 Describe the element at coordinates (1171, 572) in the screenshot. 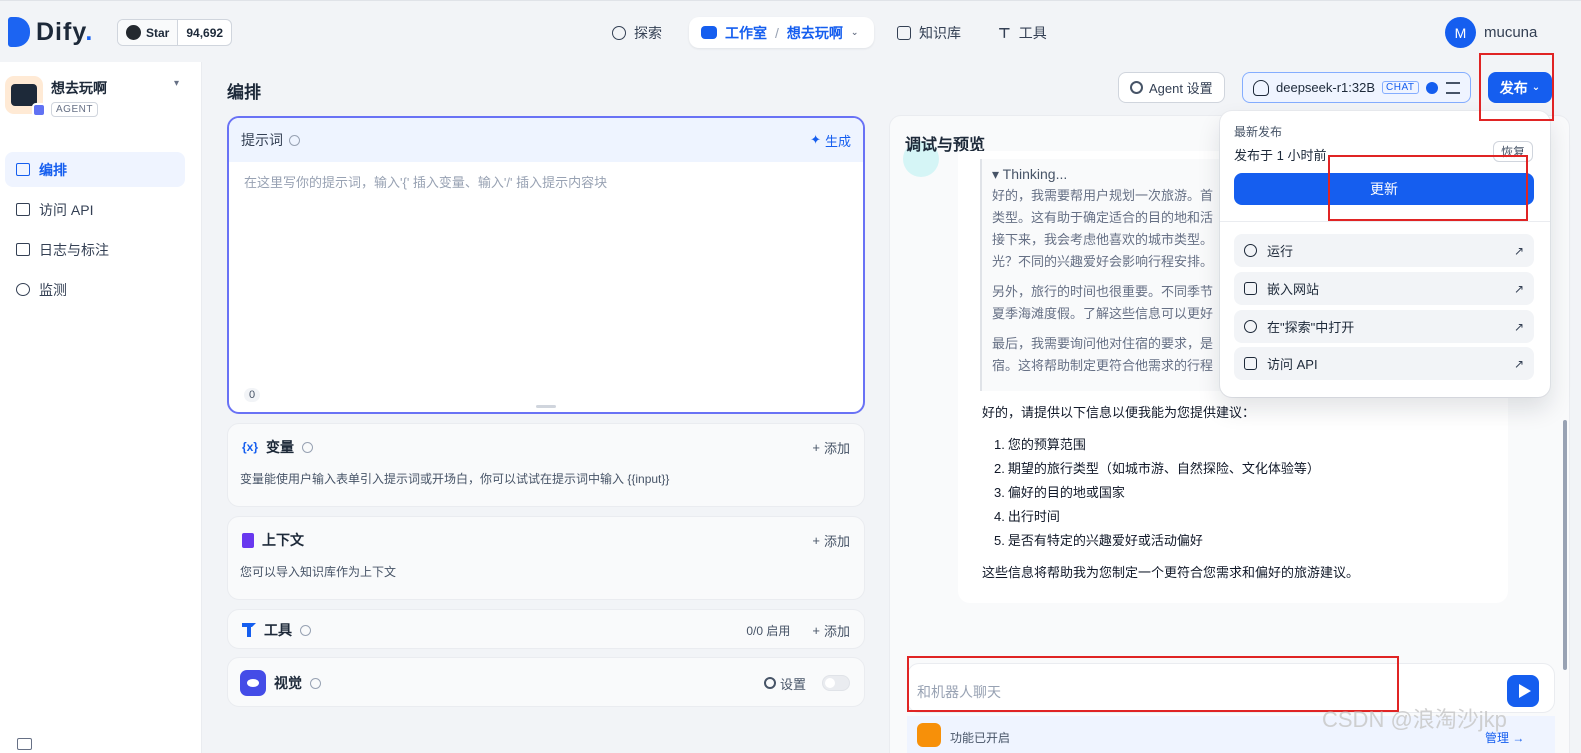

I see `answer-closing: 这些信息将帮助我为您制定一个更符合您需求和偏好的旅游建议。` at that location.